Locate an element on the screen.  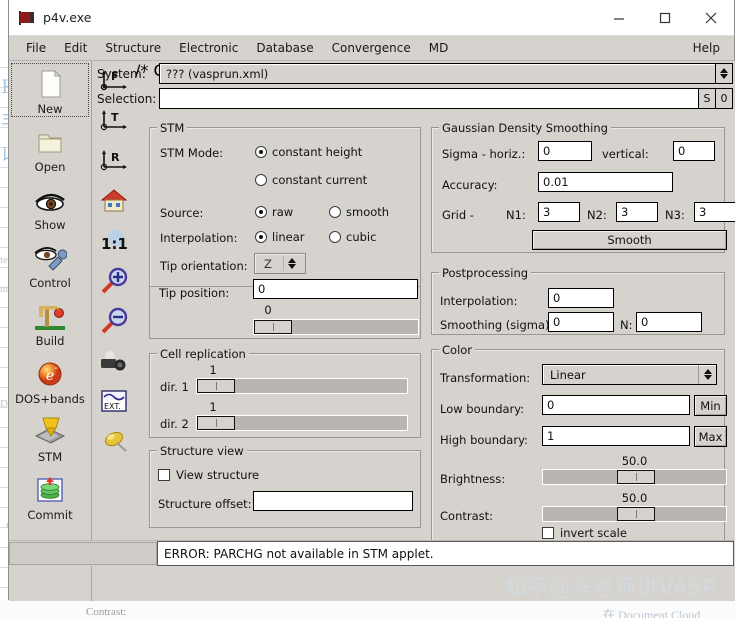
post-interpolation-label: Interpolation: is located at coordinates (479, 301).